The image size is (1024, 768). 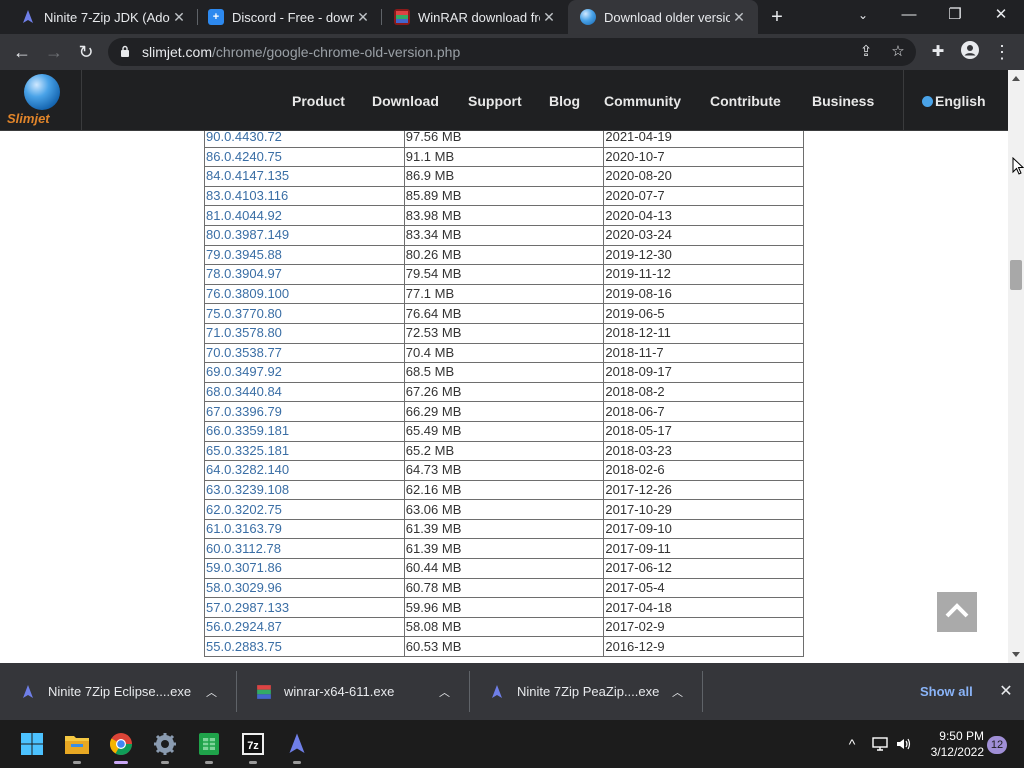 I want to click on nav-blog: Blog, so click(x=564, y=101).